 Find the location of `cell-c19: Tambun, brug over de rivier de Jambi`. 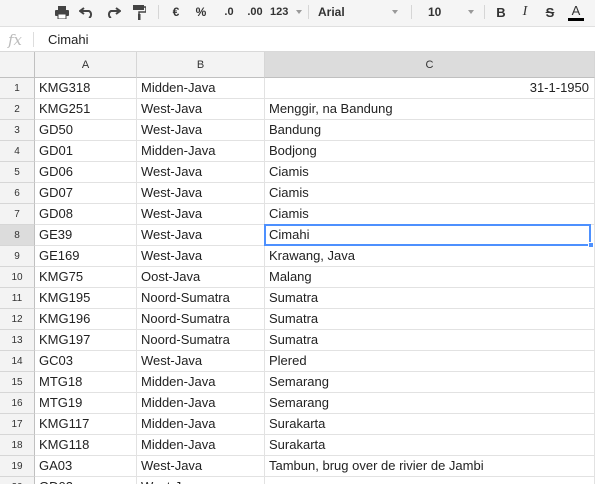

cell-c19: Tambun, brug over de rivier de Jambi is located at coordinates (430, 466).